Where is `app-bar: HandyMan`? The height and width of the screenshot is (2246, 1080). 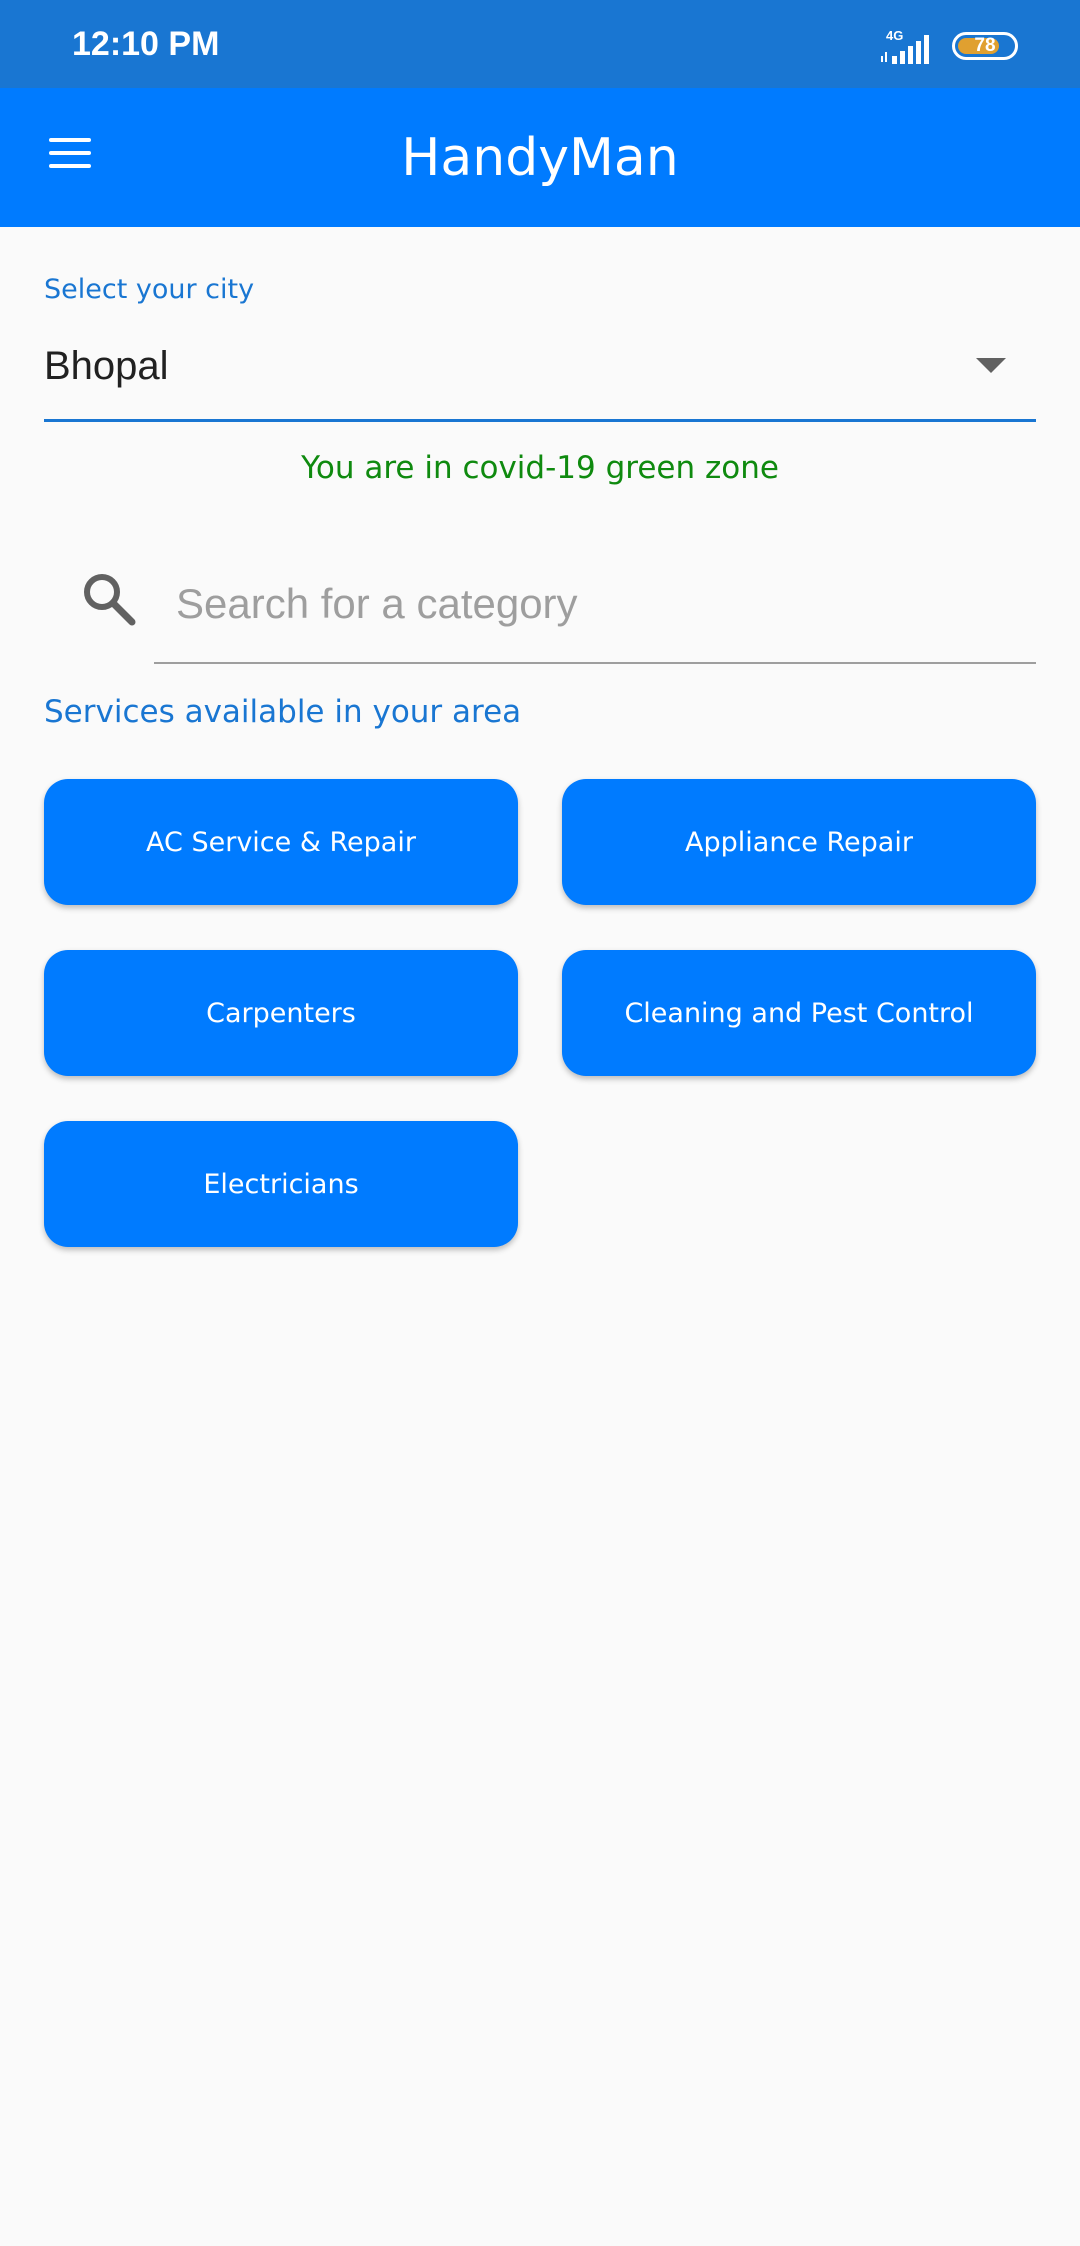
app-bar: HandyMan is located at coordinates (540, 157).